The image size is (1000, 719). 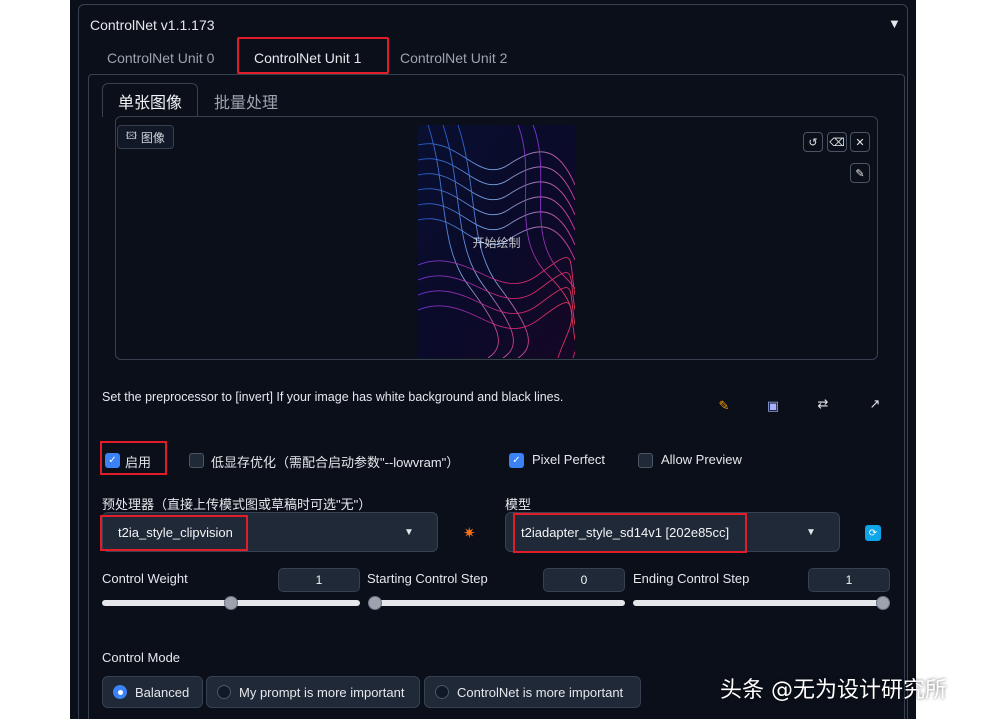 What do you see at coordinates (894, 23) in the screenshot?
I see `collapse-icon: ▼` at bounding box center [894, 23].